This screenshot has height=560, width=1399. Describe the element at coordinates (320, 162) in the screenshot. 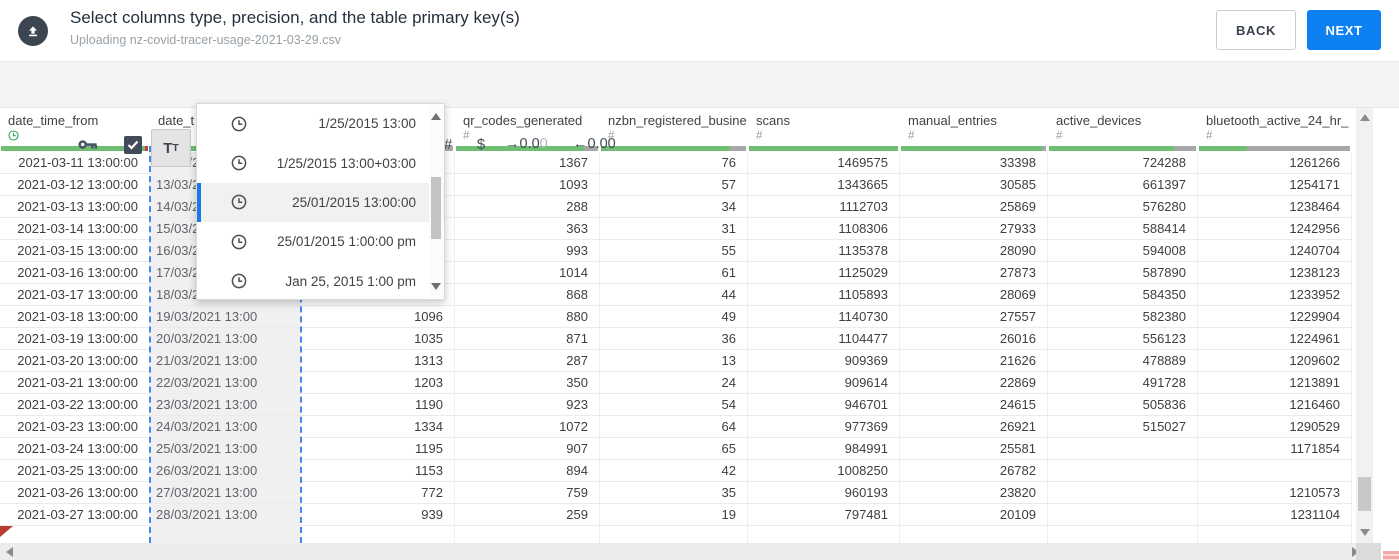

I see `menu-item: 1/25/2015 13:00+03:00` at that location.